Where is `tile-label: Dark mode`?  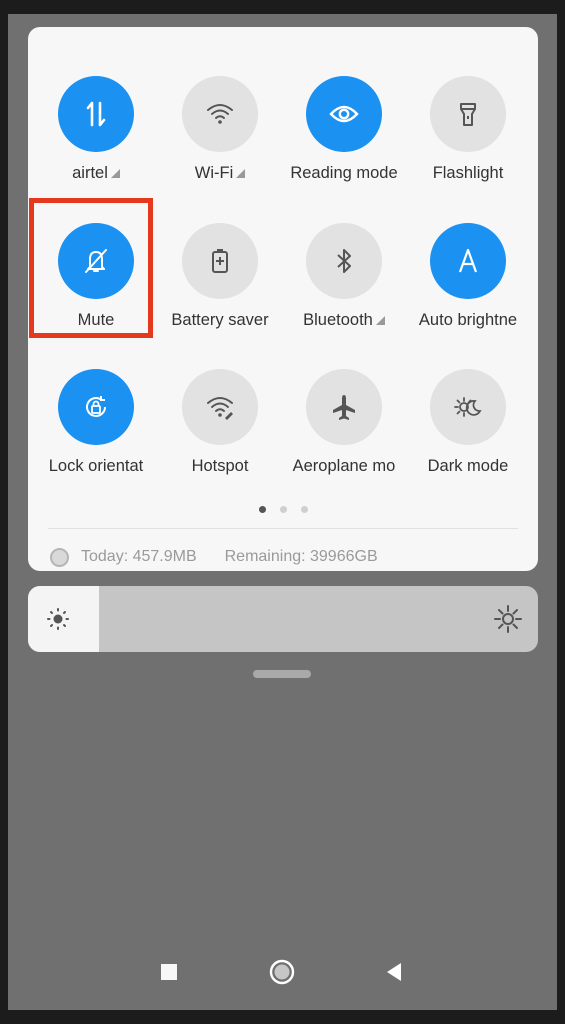
tile-label: Dark mode is located at coordinates (468, 466).